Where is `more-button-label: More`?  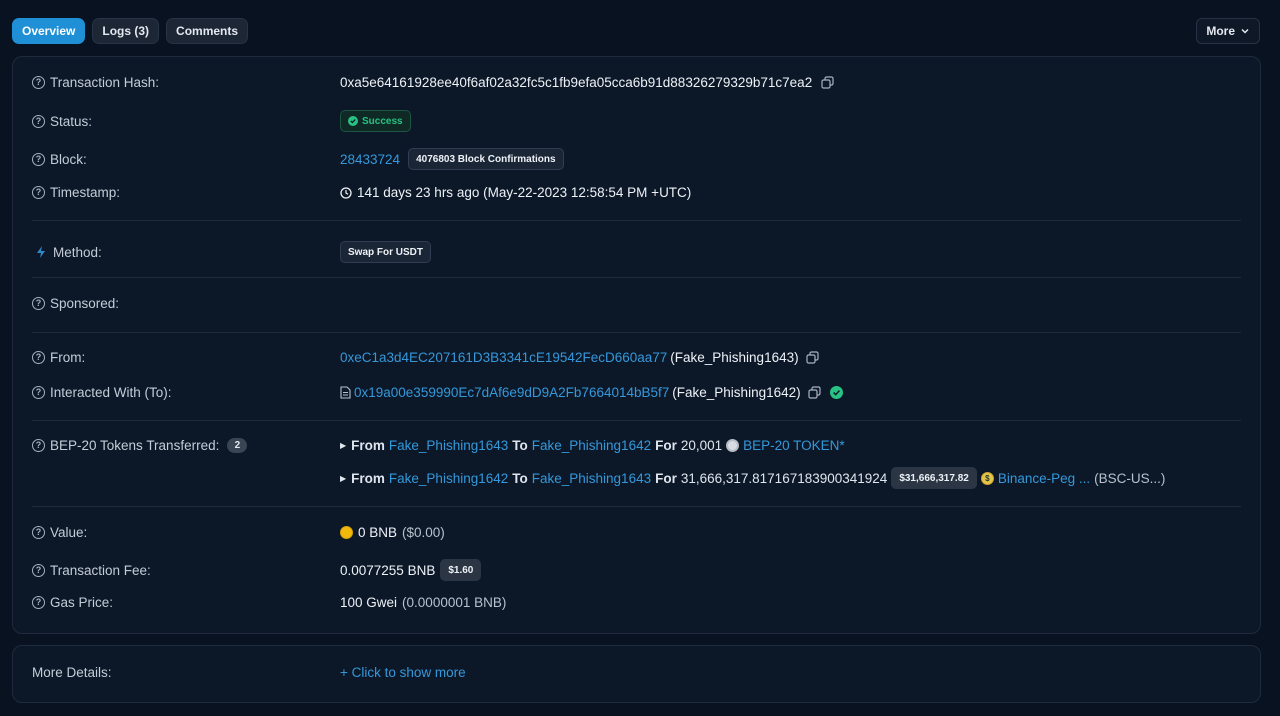
more-button-label: More is located at coordinates (1220, 31).